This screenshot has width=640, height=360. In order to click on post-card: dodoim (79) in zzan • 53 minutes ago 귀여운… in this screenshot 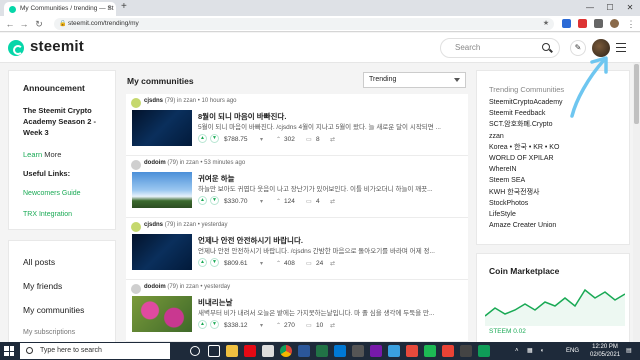, I will do `click(297, 187)`.